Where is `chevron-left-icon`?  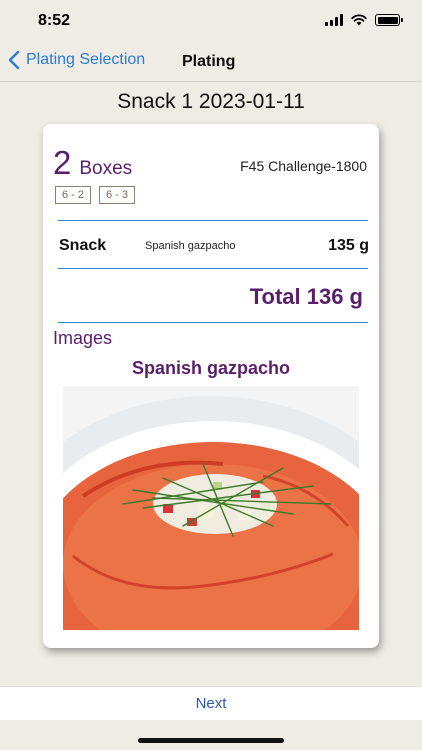 chevron-left-icon is located at coordinates (14, 60).